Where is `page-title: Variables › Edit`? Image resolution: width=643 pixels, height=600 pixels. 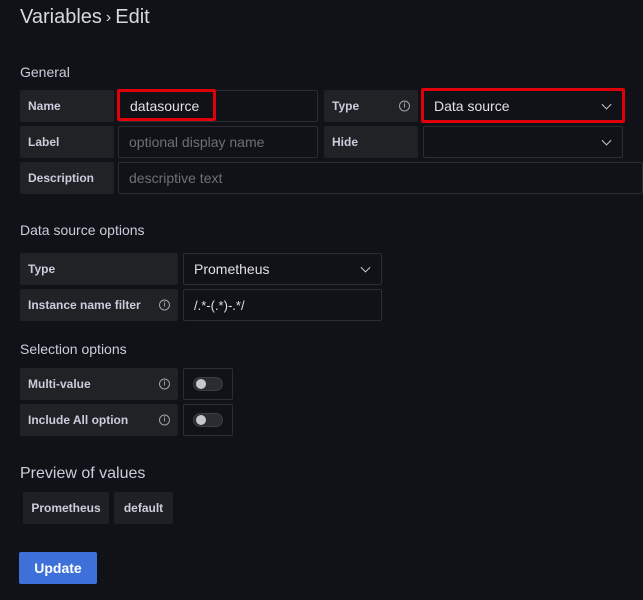
page-title: Variables › Edit is located at coordinates (85, 17).